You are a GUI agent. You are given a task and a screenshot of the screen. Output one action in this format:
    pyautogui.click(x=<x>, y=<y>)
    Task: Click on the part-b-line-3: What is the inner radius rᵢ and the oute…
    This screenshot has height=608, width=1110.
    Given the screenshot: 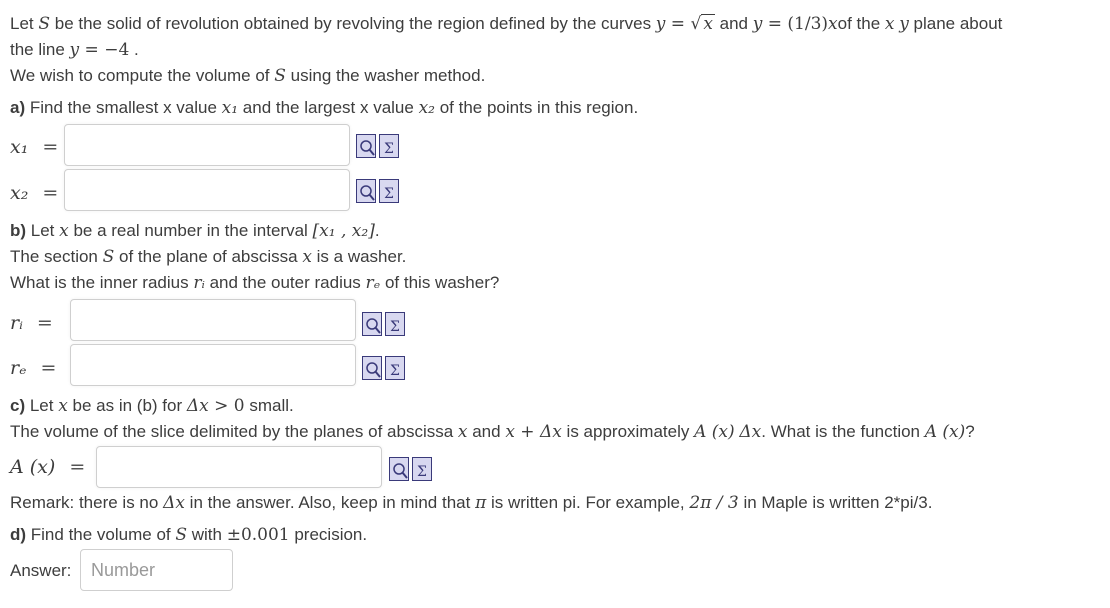 What is the action you would take?
    pyautogui.click(x=255, y=283)
    